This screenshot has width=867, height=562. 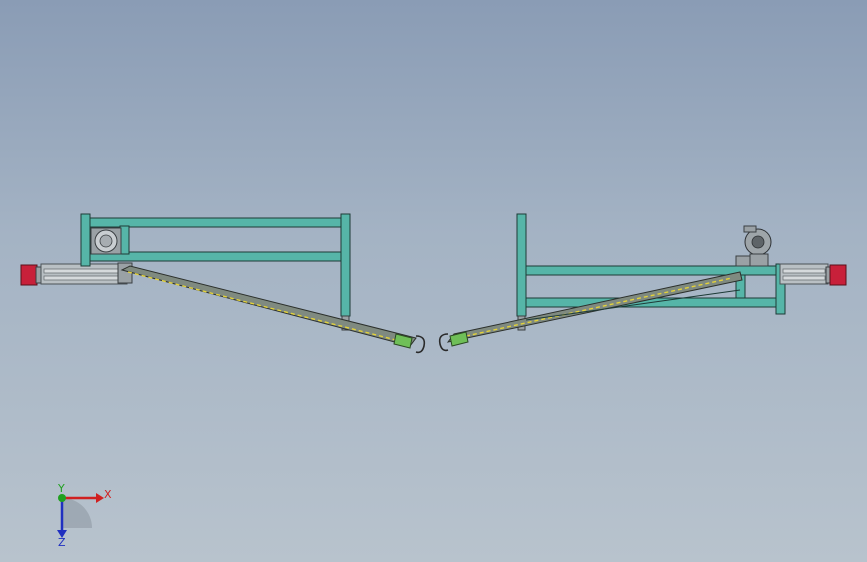 I want to click on left-rail-slot, so click(x=84, y=271).